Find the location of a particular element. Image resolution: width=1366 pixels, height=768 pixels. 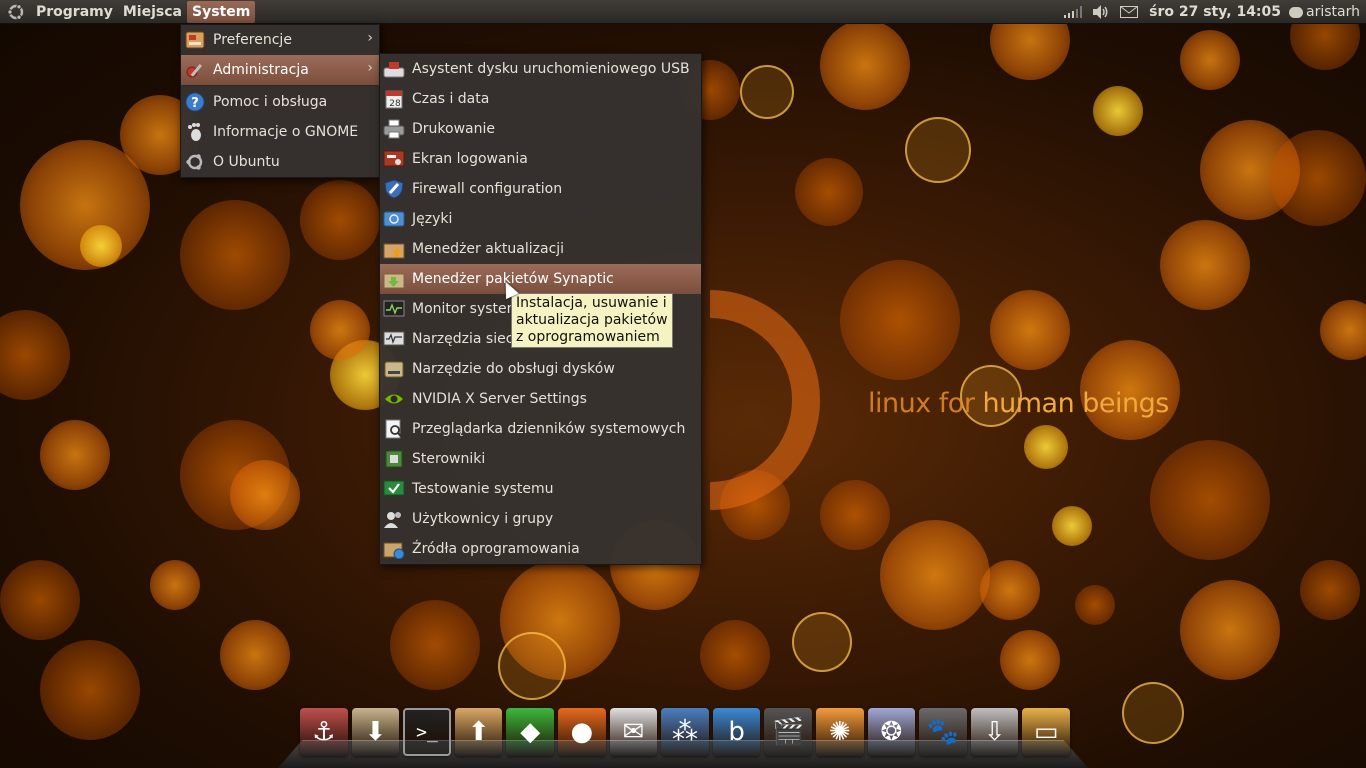

system-tray: śro 27 sty, 14:05 aristarh is located at coordinates (1212, 12).